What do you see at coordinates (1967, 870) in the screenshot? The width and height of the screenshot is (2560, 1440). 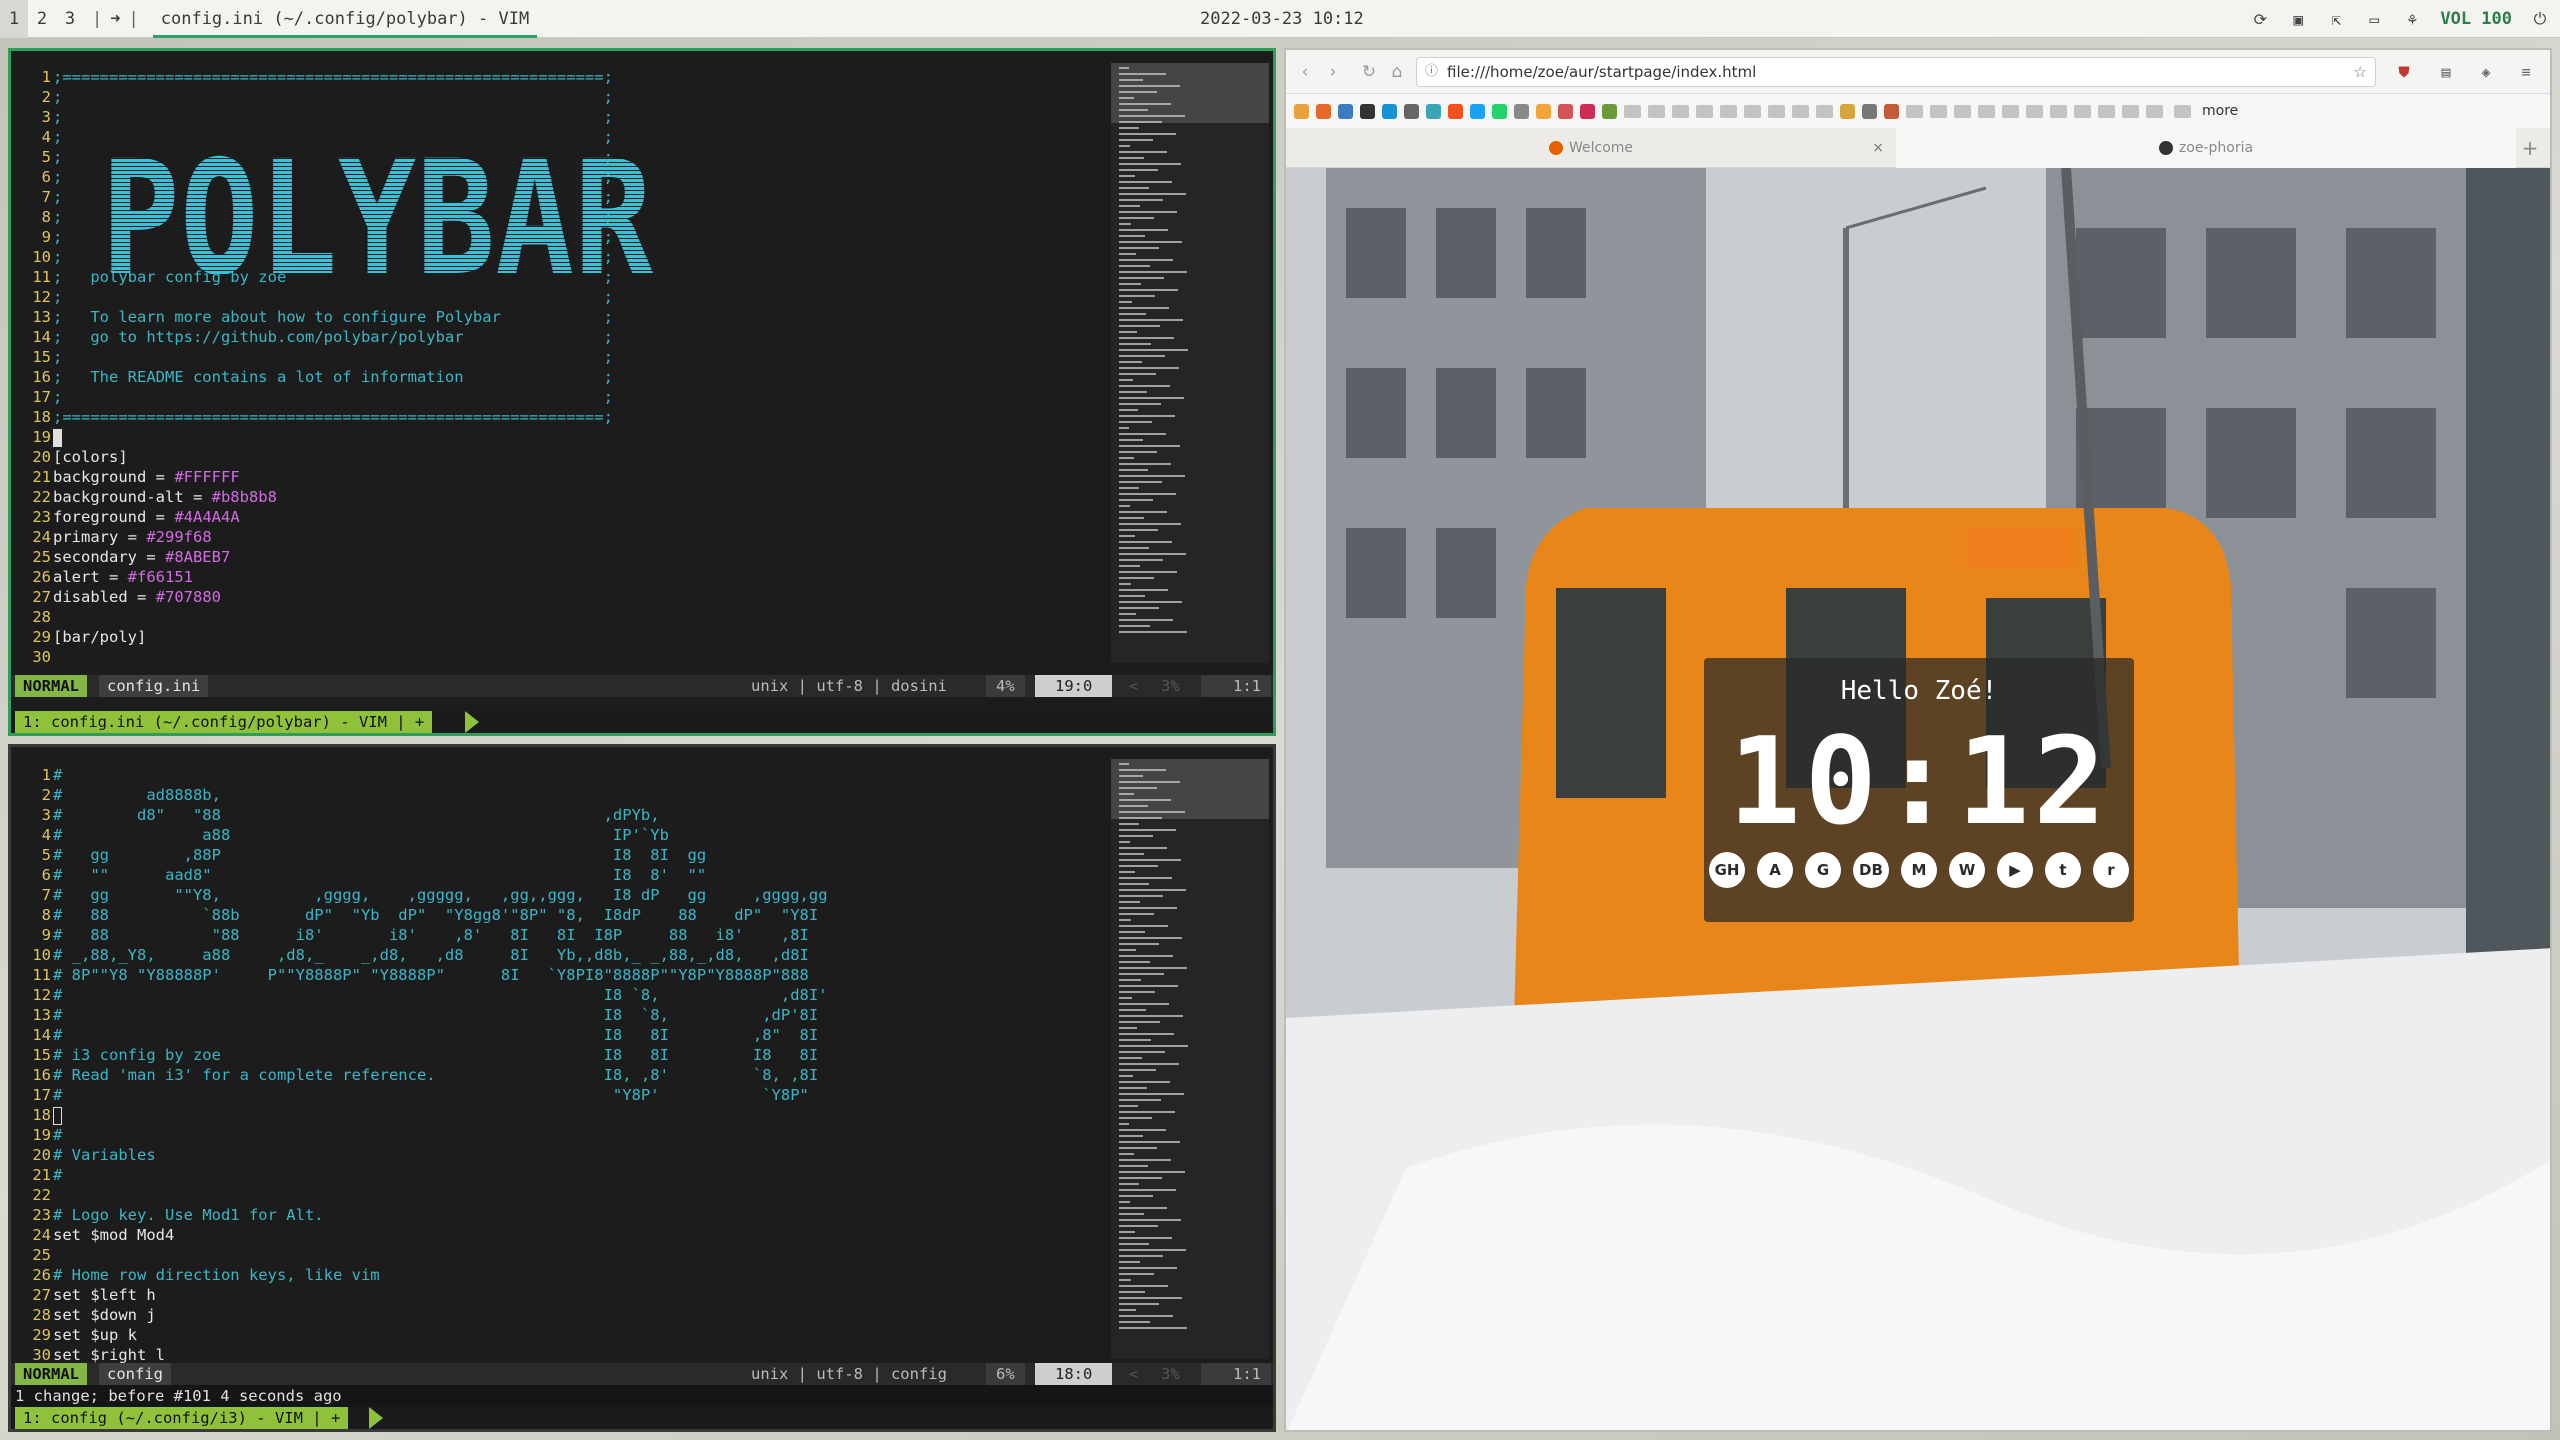 I see `whatsapp-icon: W` at bounding box center [1967, 870].